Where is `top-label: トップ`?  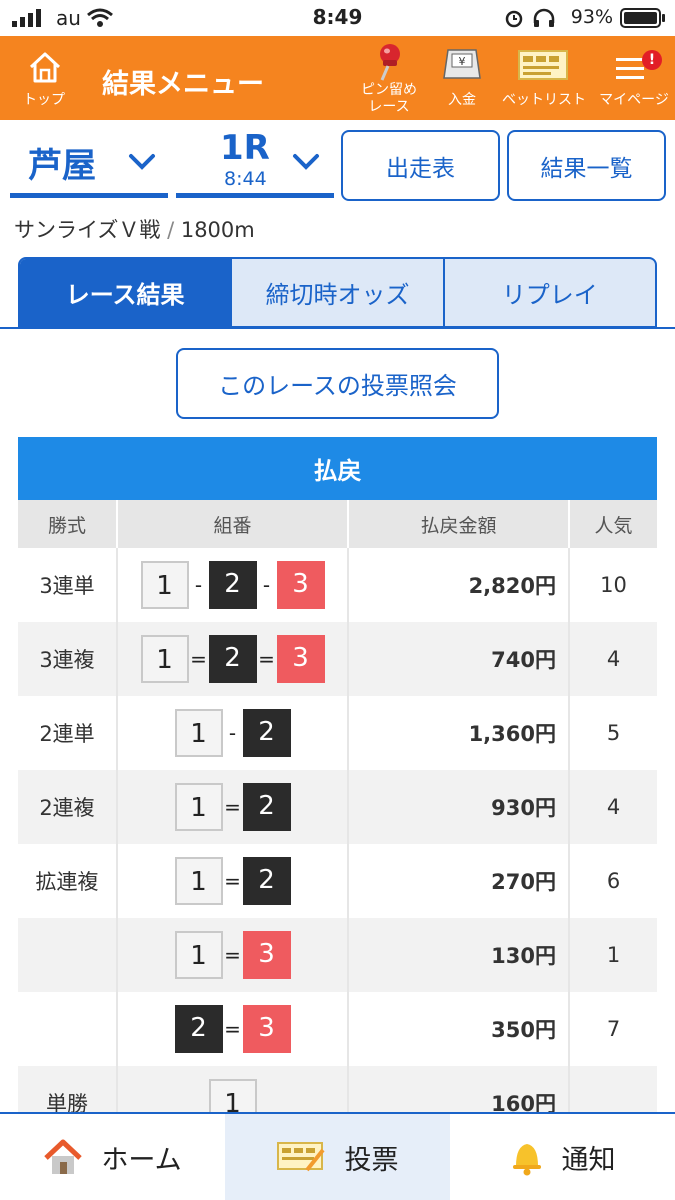 top-label: トップ is located at coordinates (44, 100).